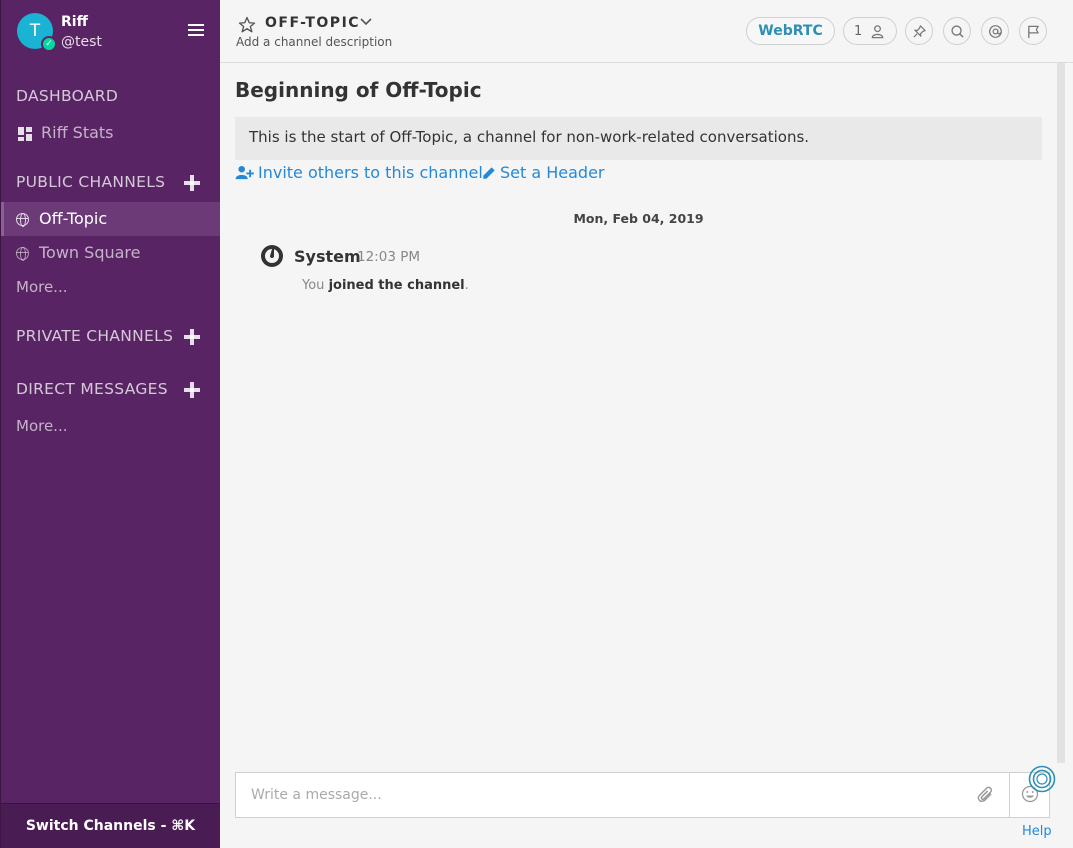 This screenshot has width=1073, height=848. What do you see at coordinates (986, 795) in the screenshot?
I see `attachment-icon` at bounding box center [986, 795].